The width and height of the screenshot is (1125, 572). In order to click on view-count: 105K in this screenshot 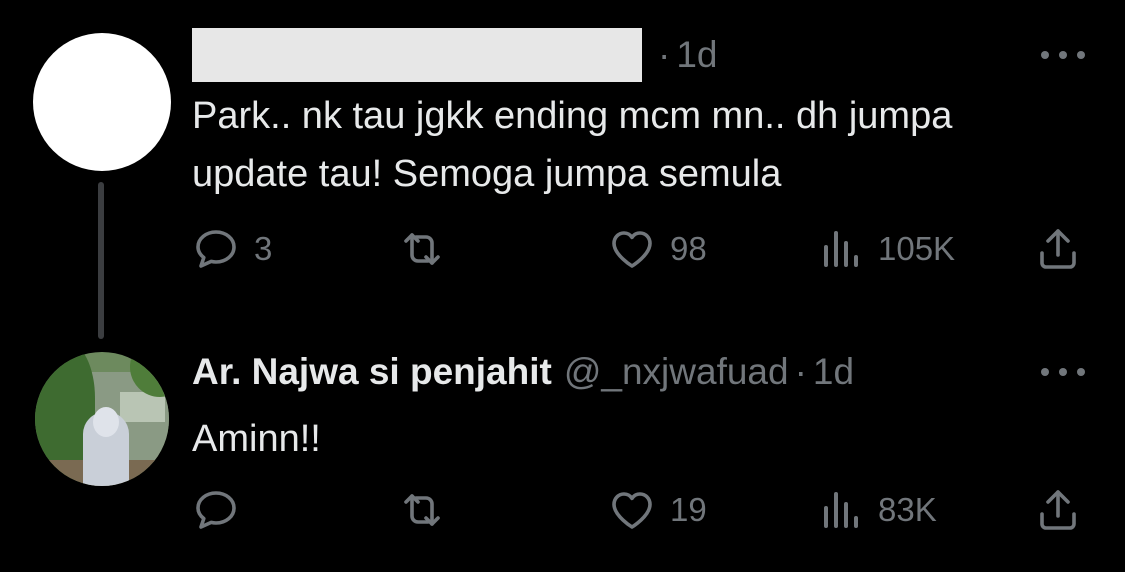, I will do `click(917, 248)`.